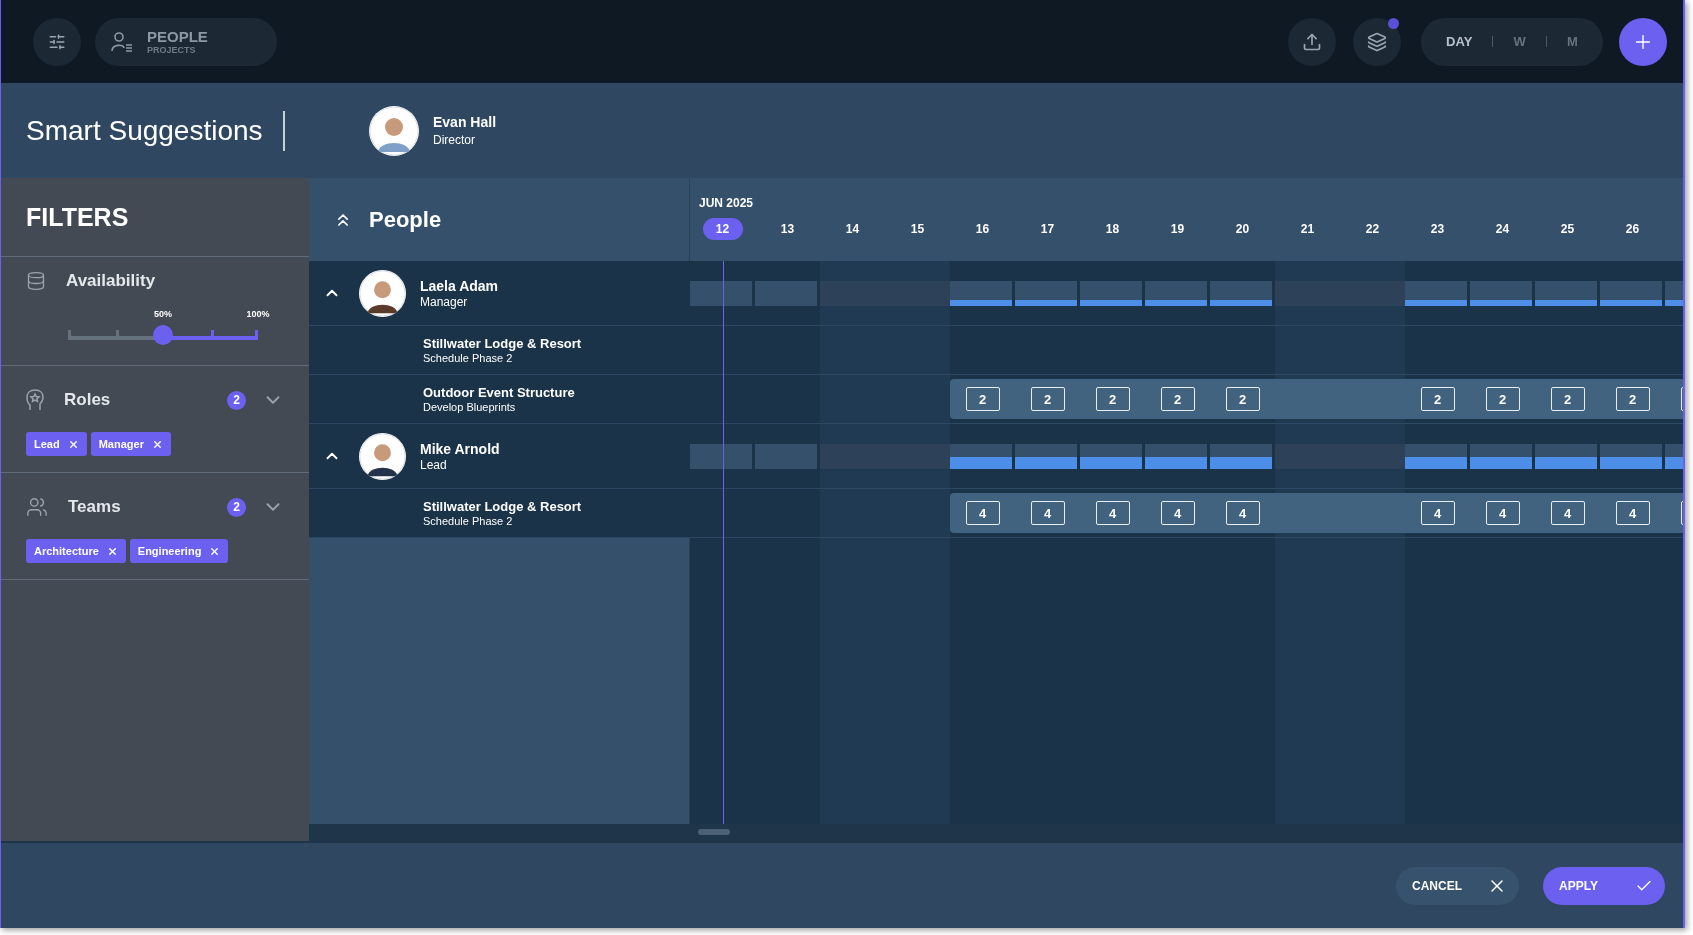  Describe the element at coordinates (1604, 885) in the screenshot. I see `apply-button: APPLY` at that location.